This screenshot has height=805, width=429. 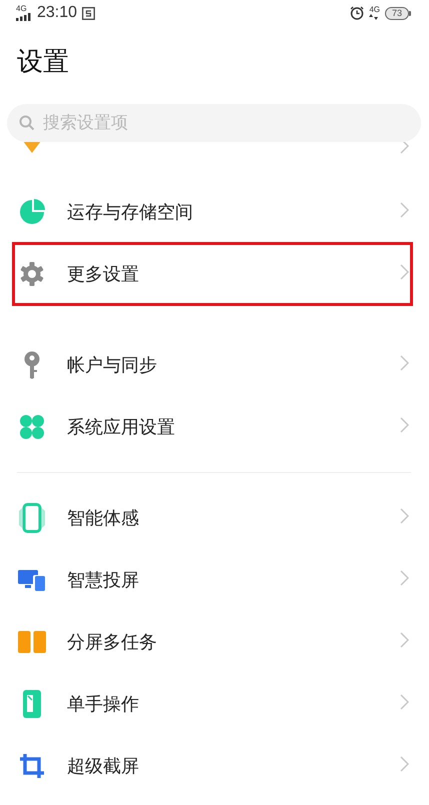 I want to click on clover-icon, so click(x=32, y=427).